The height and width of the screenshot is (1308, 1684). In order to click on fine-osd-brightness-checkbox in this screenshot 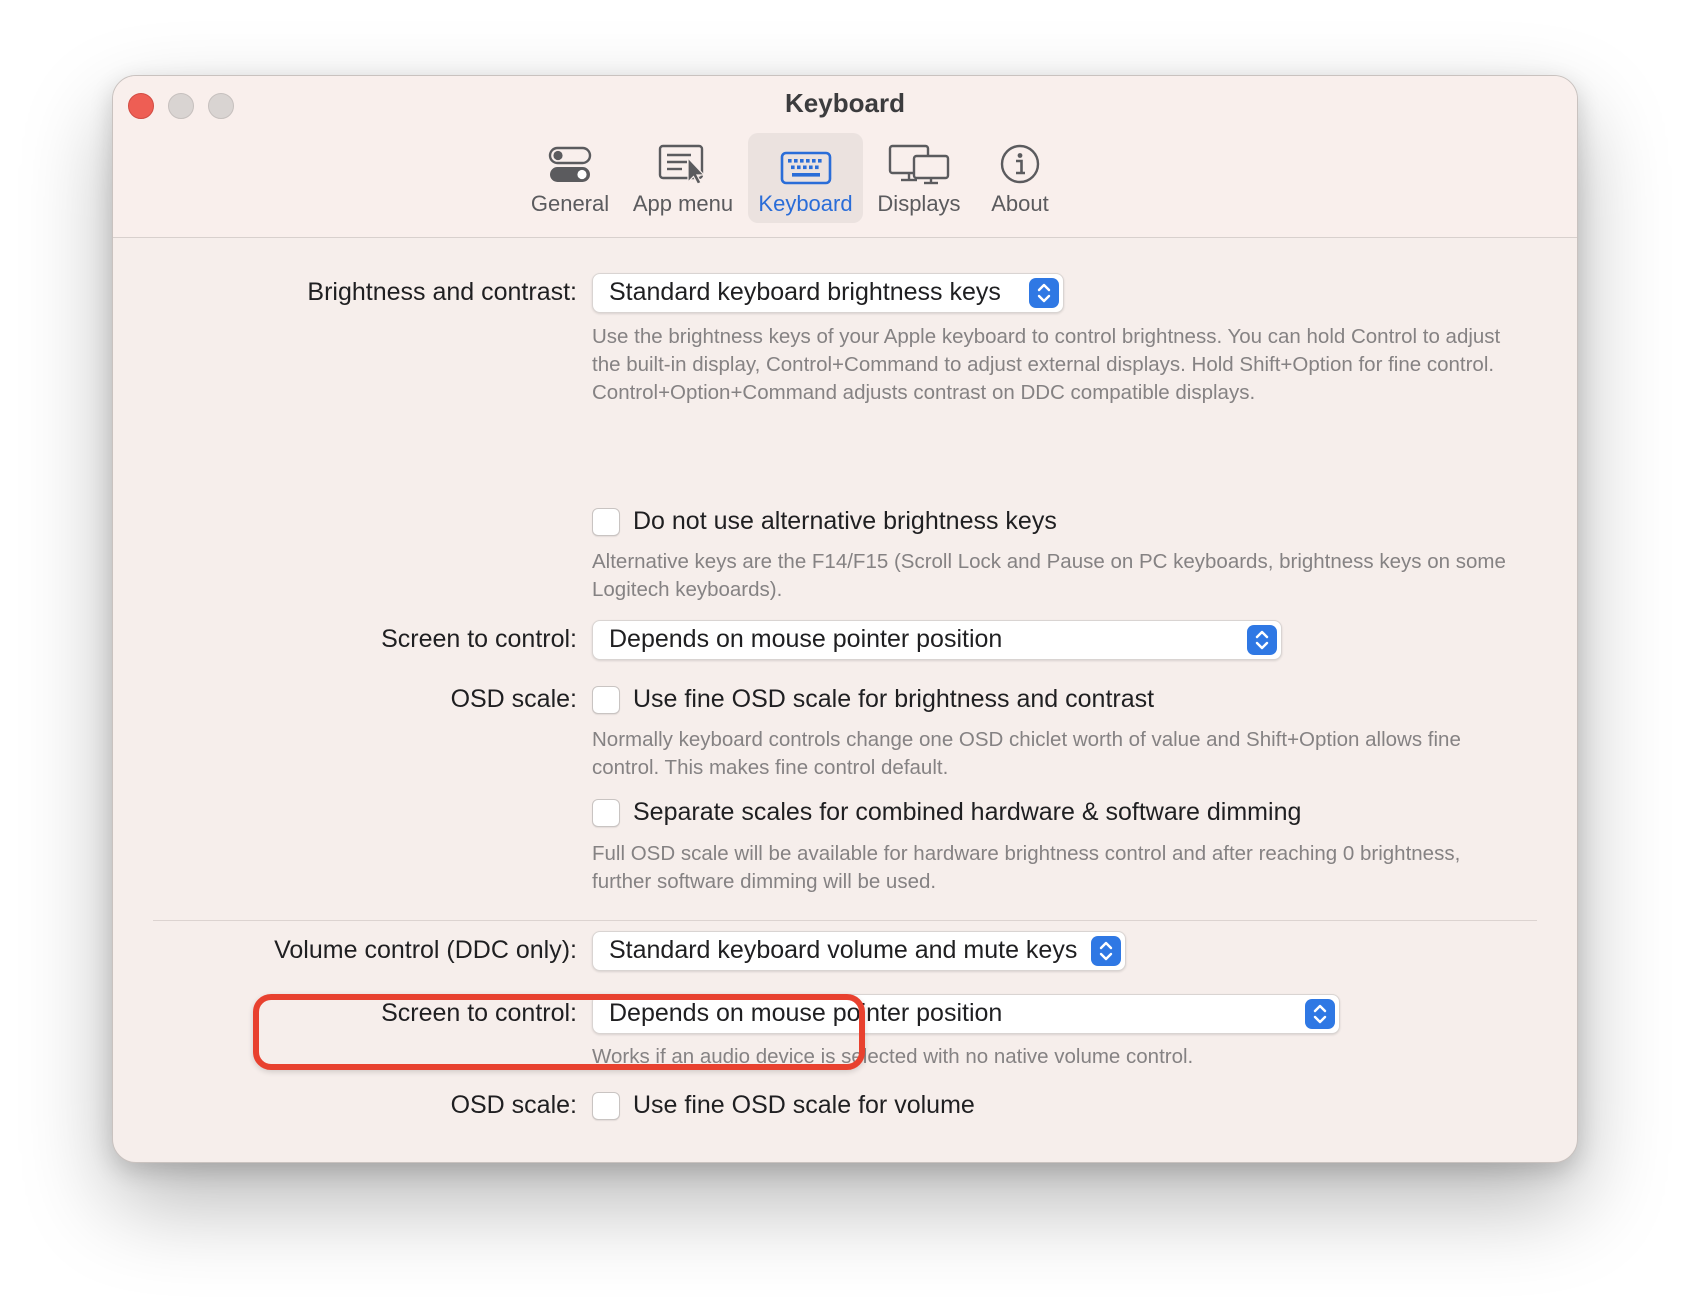, I will do `click(606, 700)`.